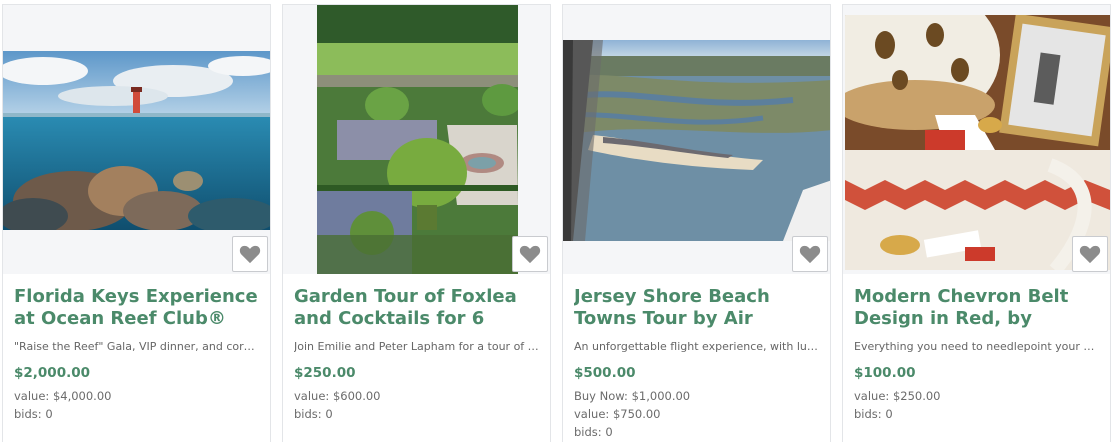 This screenshot has width=1114, height=442. I want to click on item-photo-reef, so click(136, 140).